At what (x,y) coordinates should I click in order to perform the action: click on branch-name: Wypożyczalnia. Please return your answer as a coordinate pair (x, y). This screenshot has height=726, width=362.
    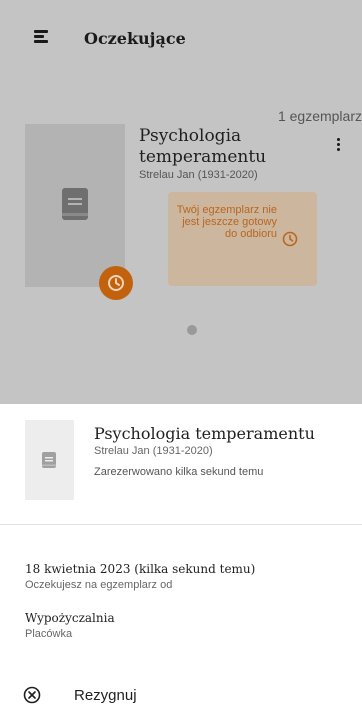
    Looking at the image, I should click on (70, 618).